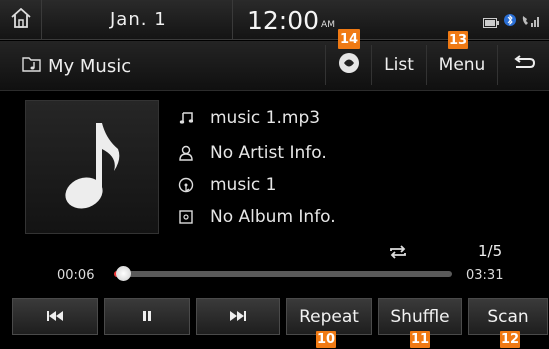  What do you see at coordinates (186, 185) in the screenshot?
I see `song-title-icon` at bounding box center [186, 185].